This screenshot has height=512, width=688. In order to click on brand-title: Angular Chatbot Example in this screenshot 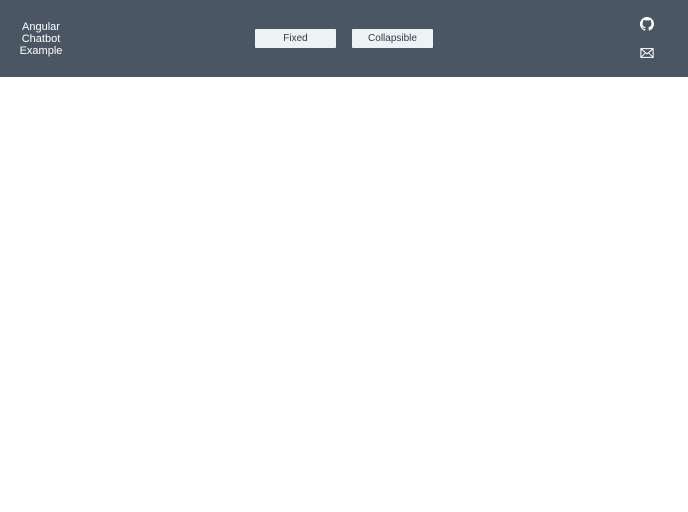, I will do `click(41, 39)`.